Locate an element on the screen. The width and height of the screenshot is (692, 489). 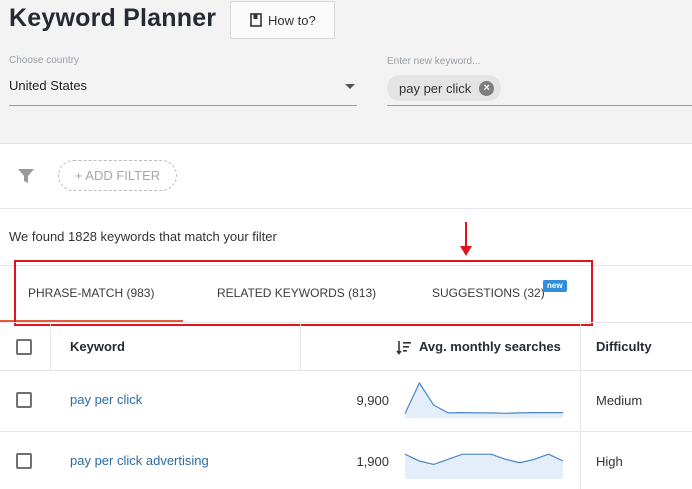
select-all-checkbox is located at coordinates (24, 347).